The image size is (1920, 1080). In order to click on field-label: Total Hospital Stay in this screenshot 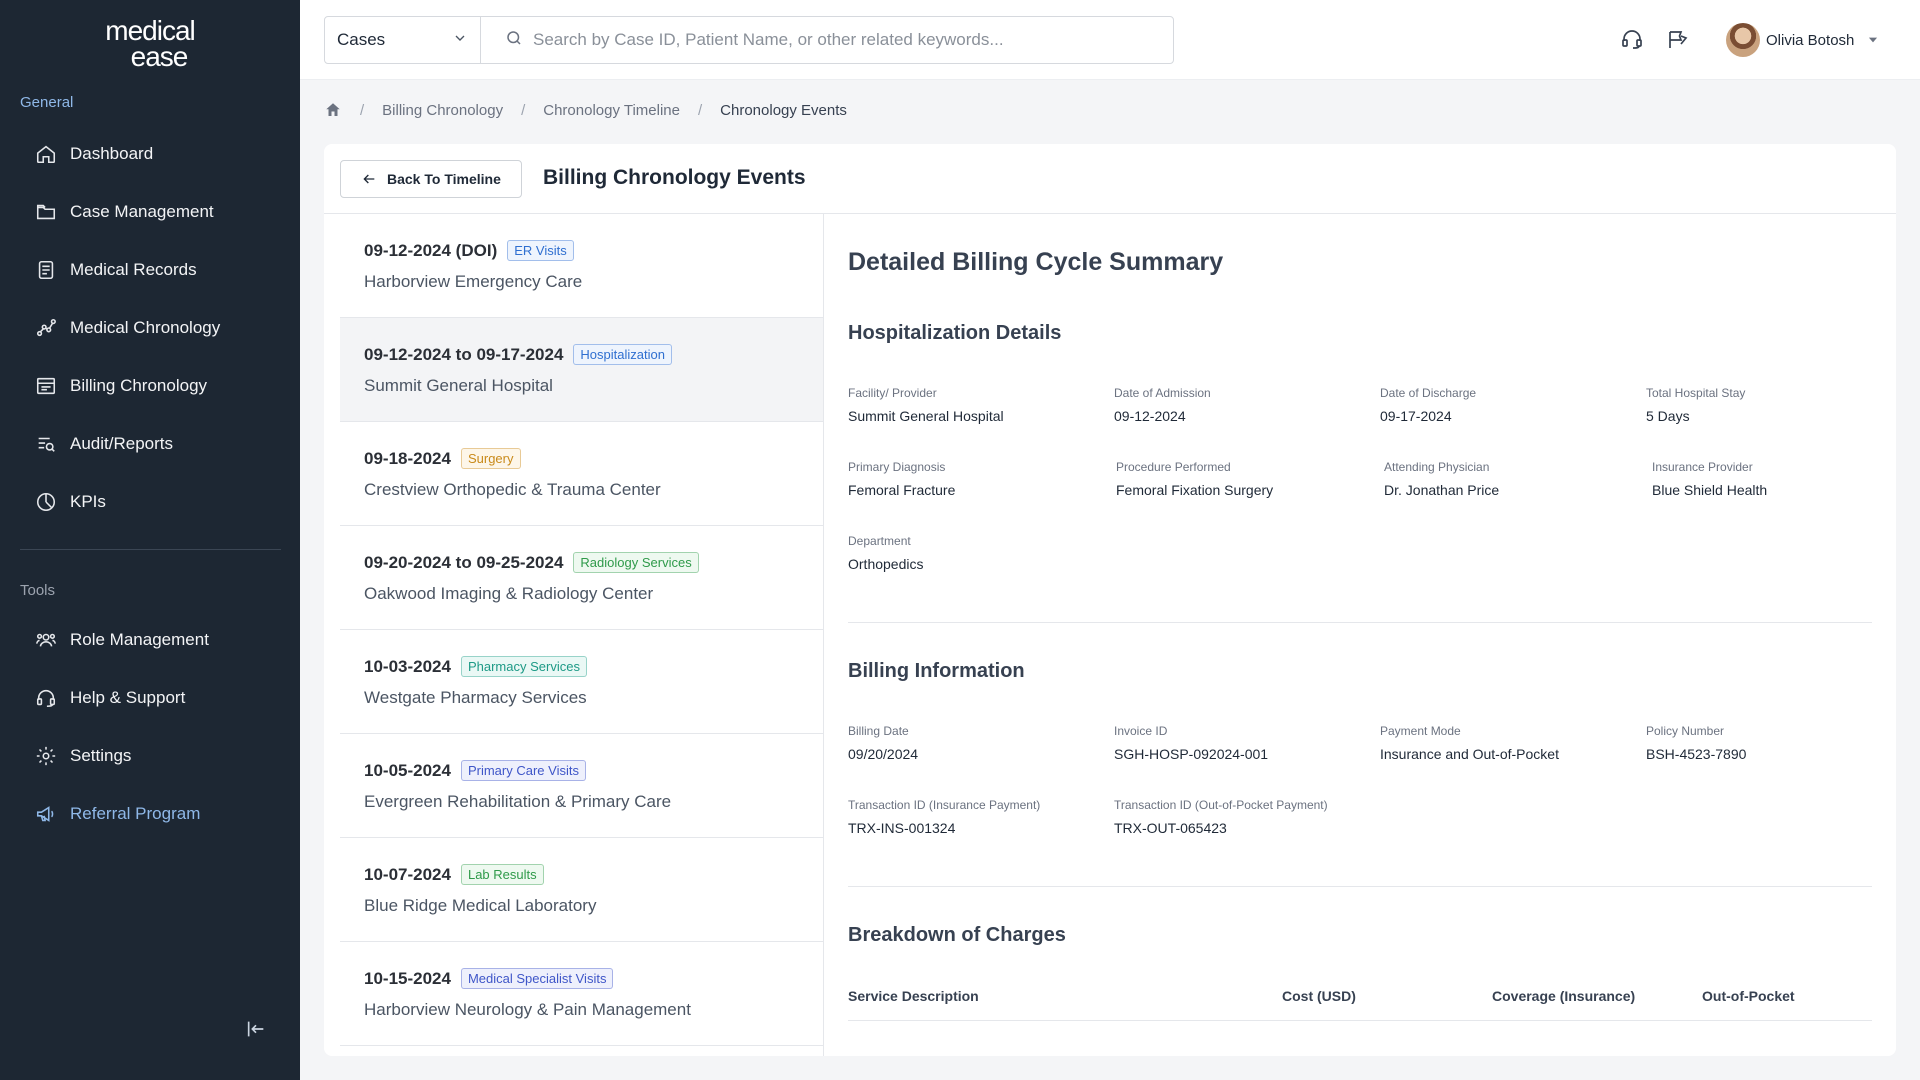, I will do `click(1696, 393)`.